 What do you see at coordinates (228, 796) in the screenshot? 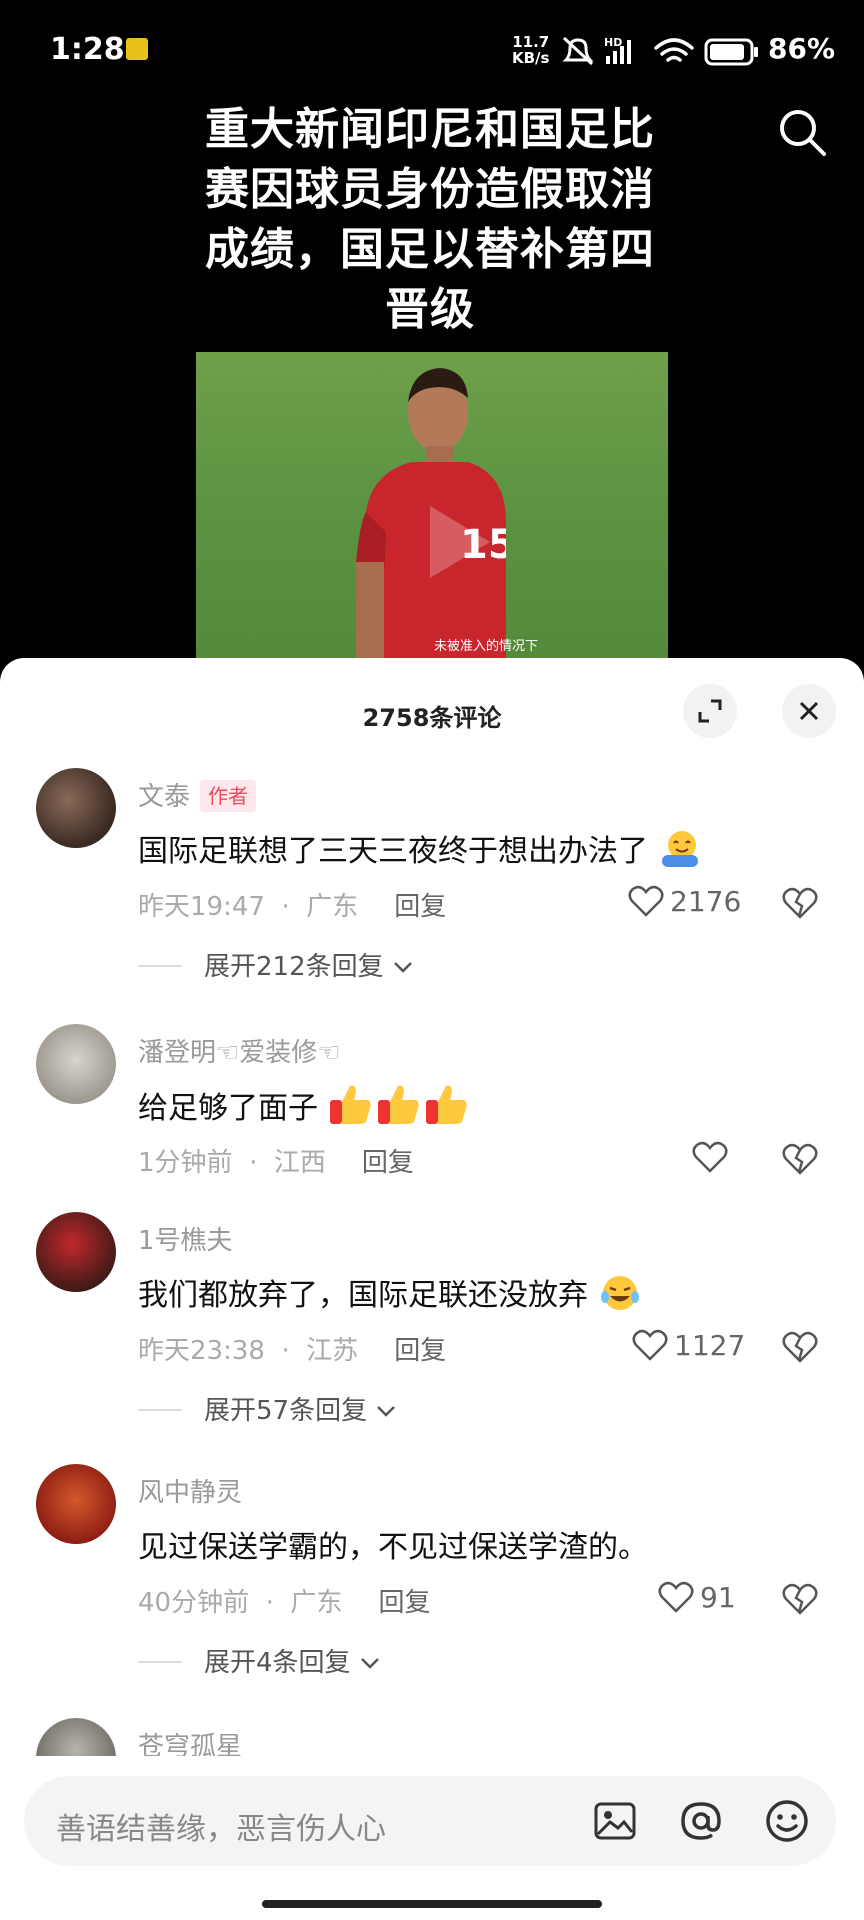
I see `author-badge: 作者` at bounding box center [228, 796].